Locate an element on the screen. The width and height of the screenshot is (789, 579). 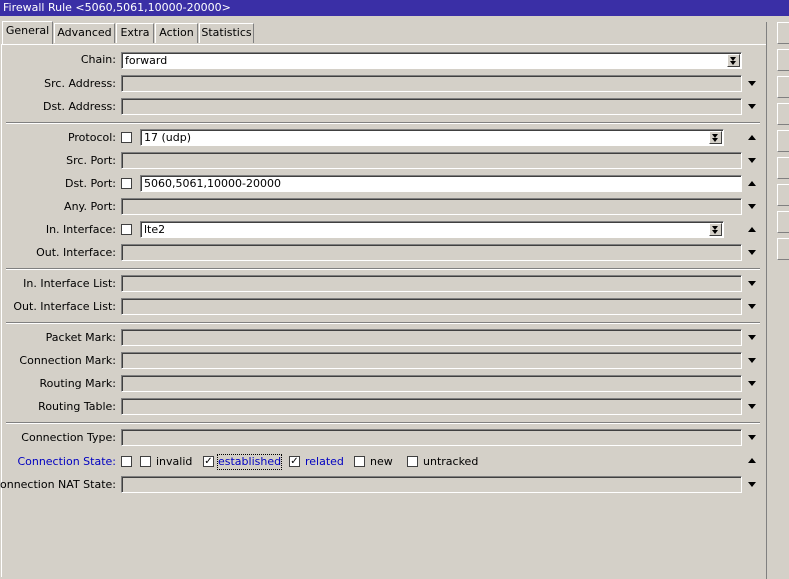
out-interface-list-field is located at coordinates (431, 306).